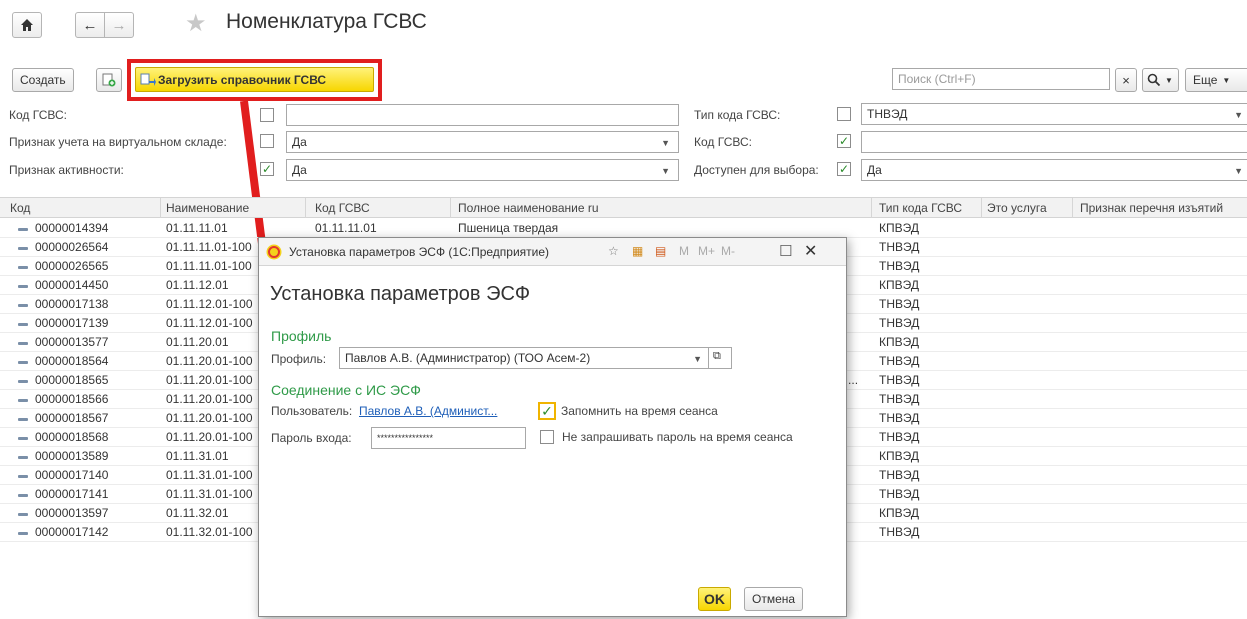 The image size is (1247, 619). What do you see at coordinates (844, 141) in the screenshot?
I see `code2-filter-checkbox: ✓` at bounding box center [844, 141].